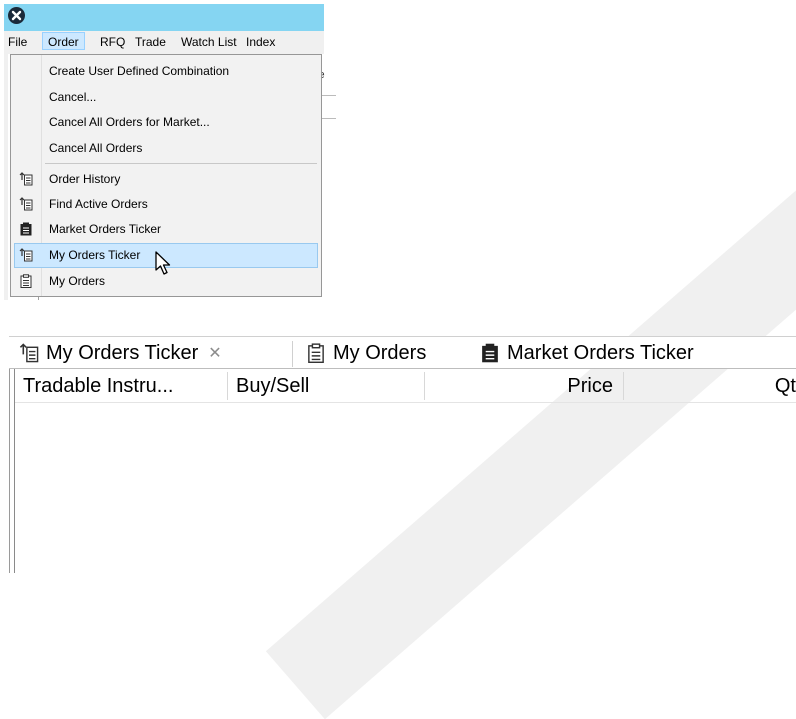 The width and height of the screenshot is (796, 719). What do you see at coordinates (166, 229) in the screenshot?
I see `menu-item-market-orders-ticker: Market Orders Ticker` at bounding box center [166, 229].